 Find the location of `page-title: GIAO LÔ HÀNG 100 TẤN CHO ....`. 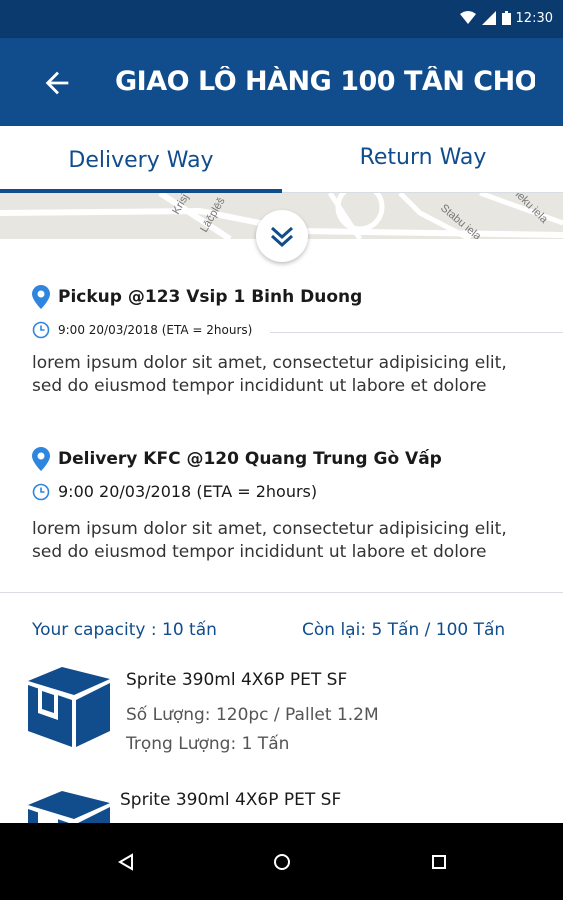

page-title: GIAO LÔ HÀNG 100 TẤN CHO .... is located at coordinates (325, 81).